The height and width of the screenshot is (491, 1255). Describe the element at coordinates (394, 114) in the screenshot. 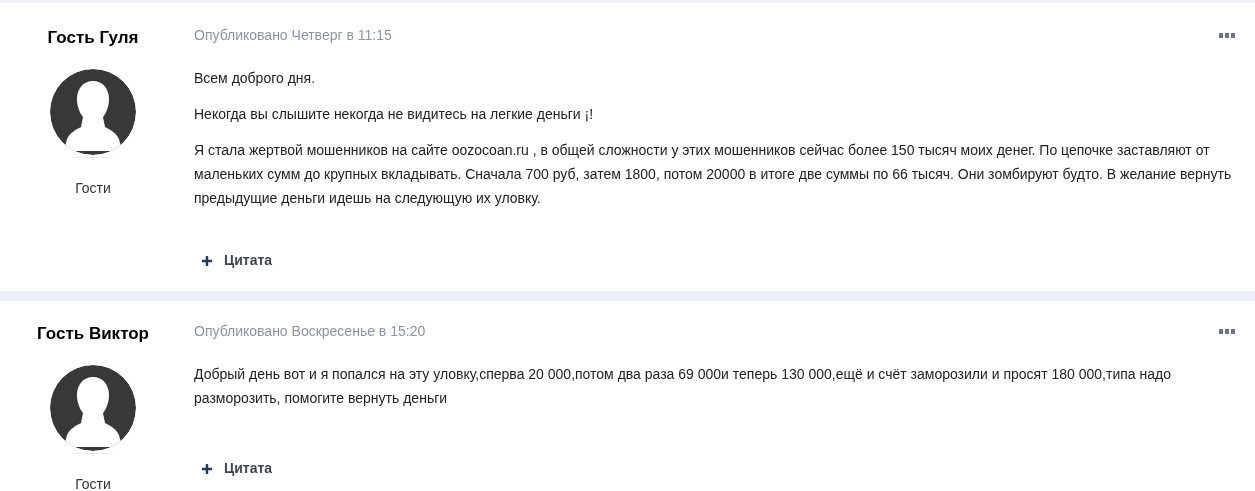

I see `post-paragraph: Некогда вы слышите некогда не видитесь на легкие деньги ¡!` at that location.